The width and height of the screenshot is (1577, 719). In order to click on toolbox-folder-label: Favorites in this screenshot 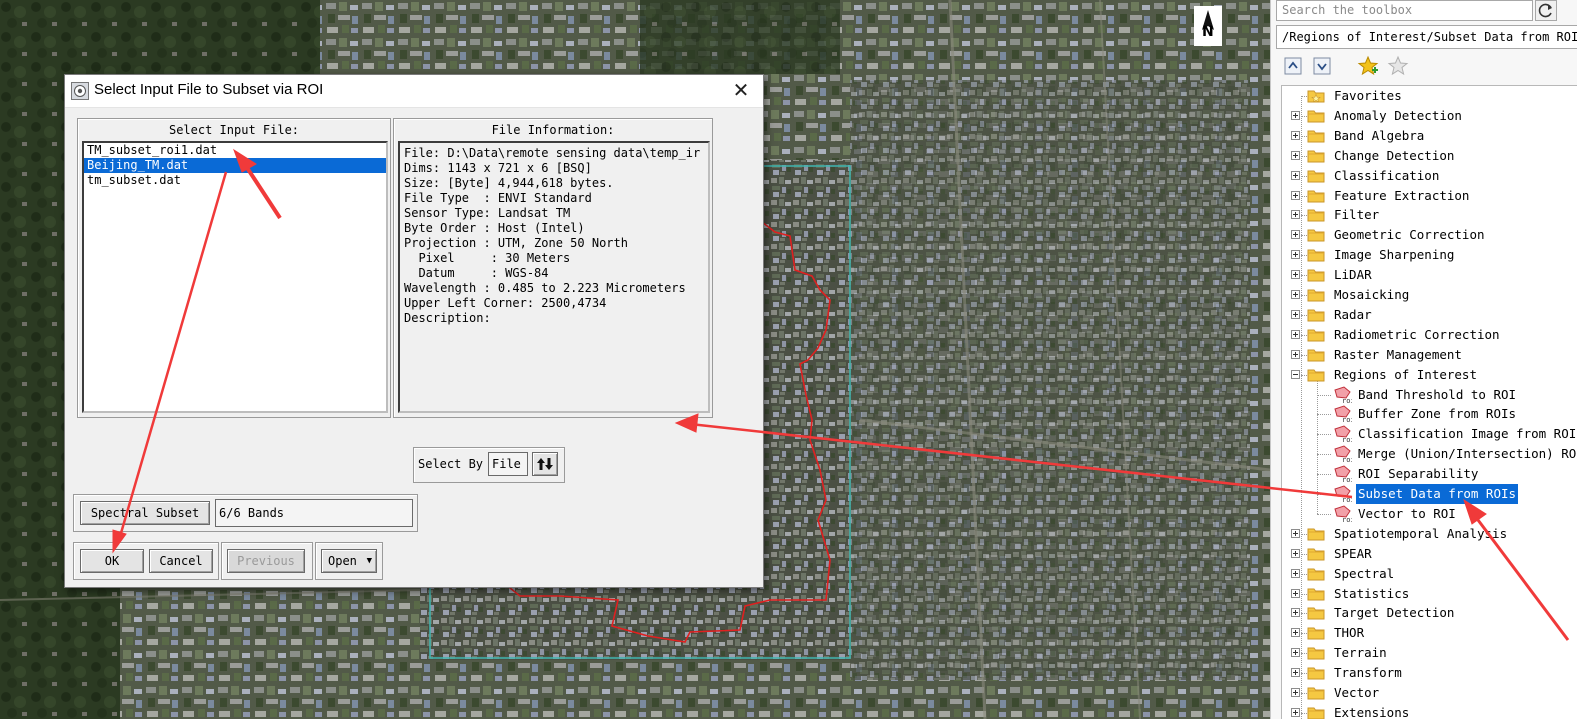, I will do `click(1368, 95)`.